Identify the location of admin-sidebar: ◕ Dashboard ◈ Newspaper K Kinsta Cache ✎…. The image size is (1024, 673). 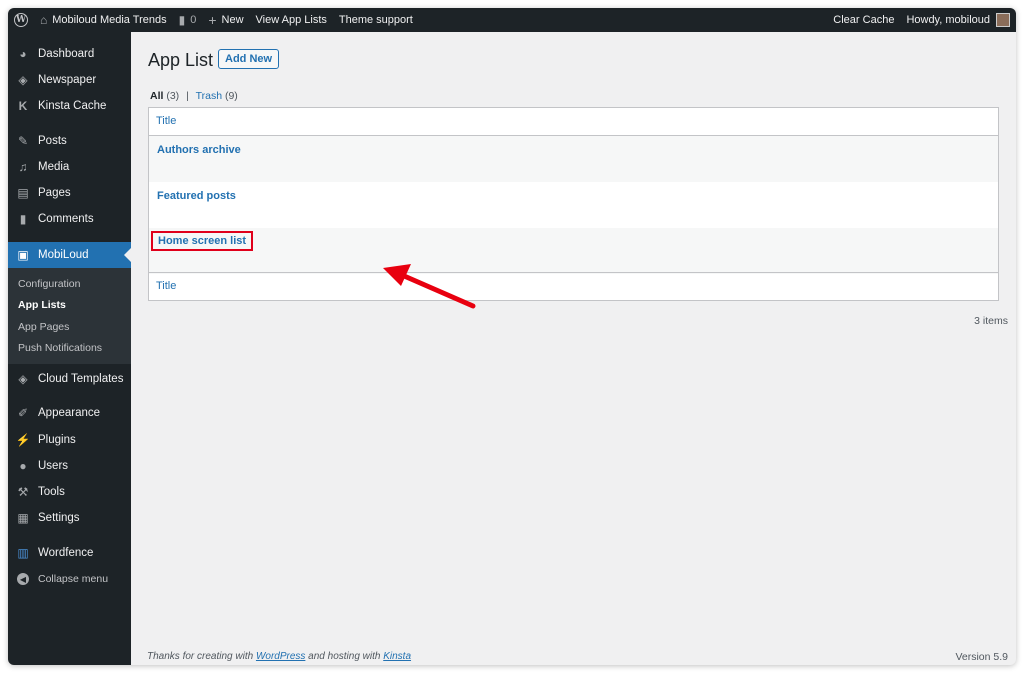
(69, 348).